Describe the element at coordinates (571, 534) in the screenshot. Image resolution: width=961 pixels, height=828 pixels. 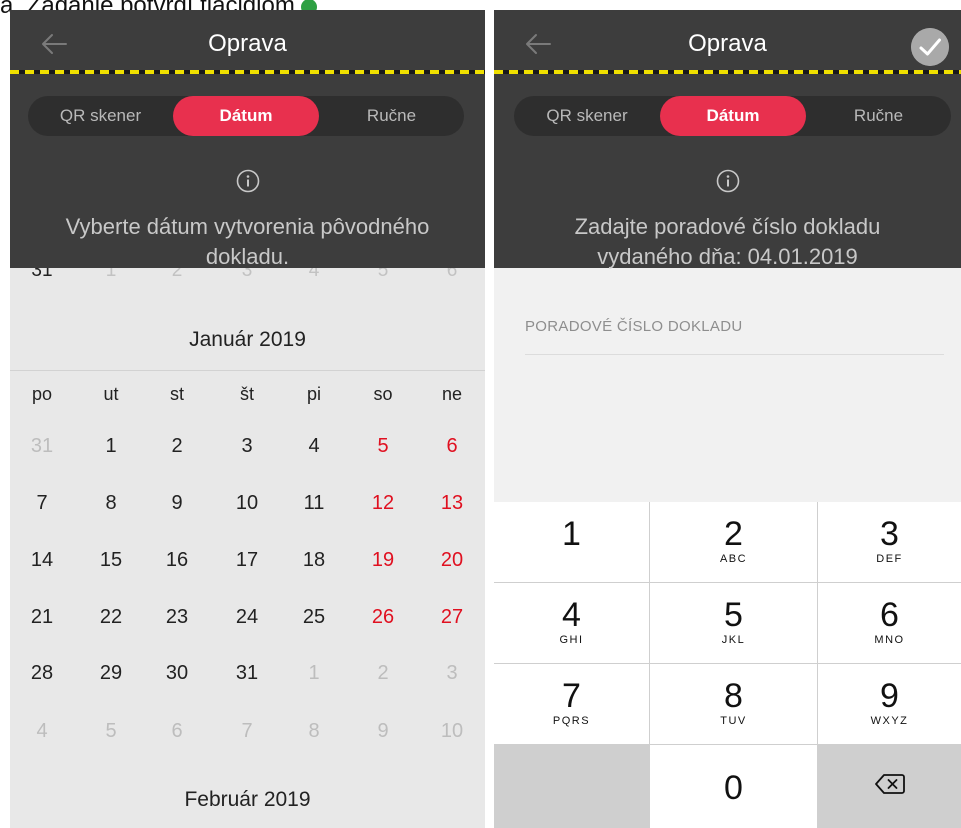
I see `key-digit: 1` at that location.